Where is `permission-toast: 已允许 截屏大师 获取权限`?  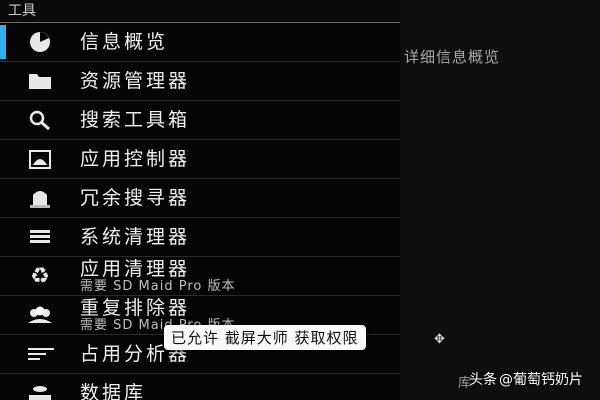
permission-toast: 已允许 截屏大师 获取权限 is located at coordinates (265, 337).